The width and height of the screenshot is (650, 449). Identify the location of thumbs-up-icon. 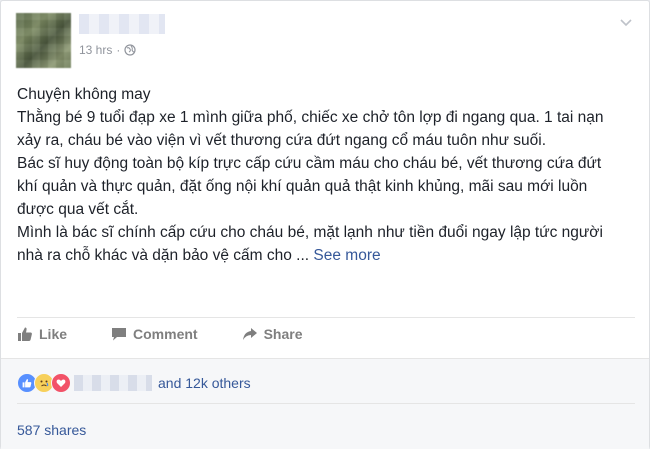
(25, 334).